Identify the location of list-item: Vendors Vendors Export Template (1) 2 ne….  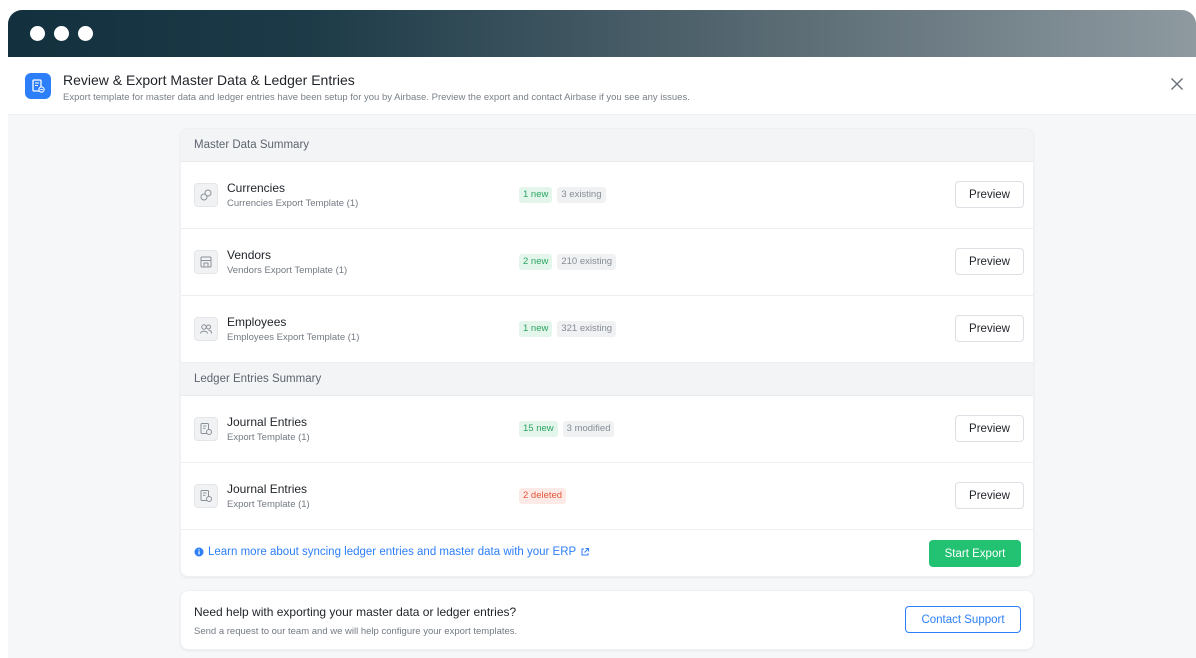
(607, 262).